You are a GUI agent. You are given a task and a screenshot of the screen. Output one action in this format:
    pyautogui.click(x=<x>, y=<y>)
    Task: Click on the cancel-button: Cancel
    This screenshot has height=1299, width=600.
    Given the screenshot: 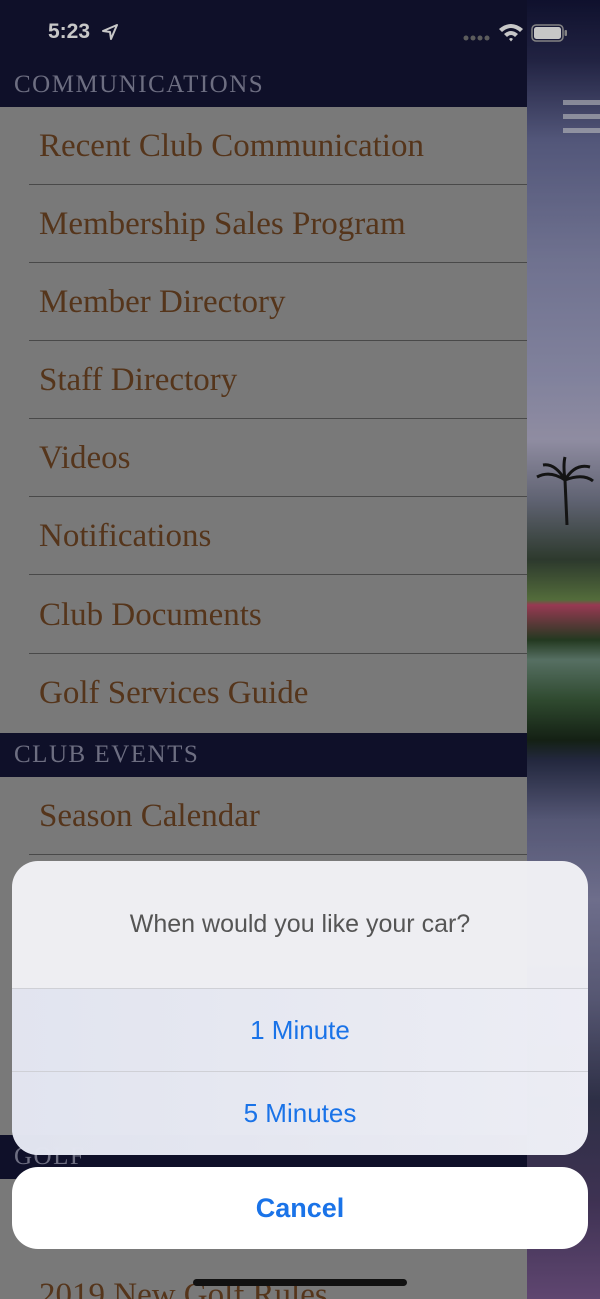 What is the action you would take?
    pyautogui.click(x=300, y=1208)
    